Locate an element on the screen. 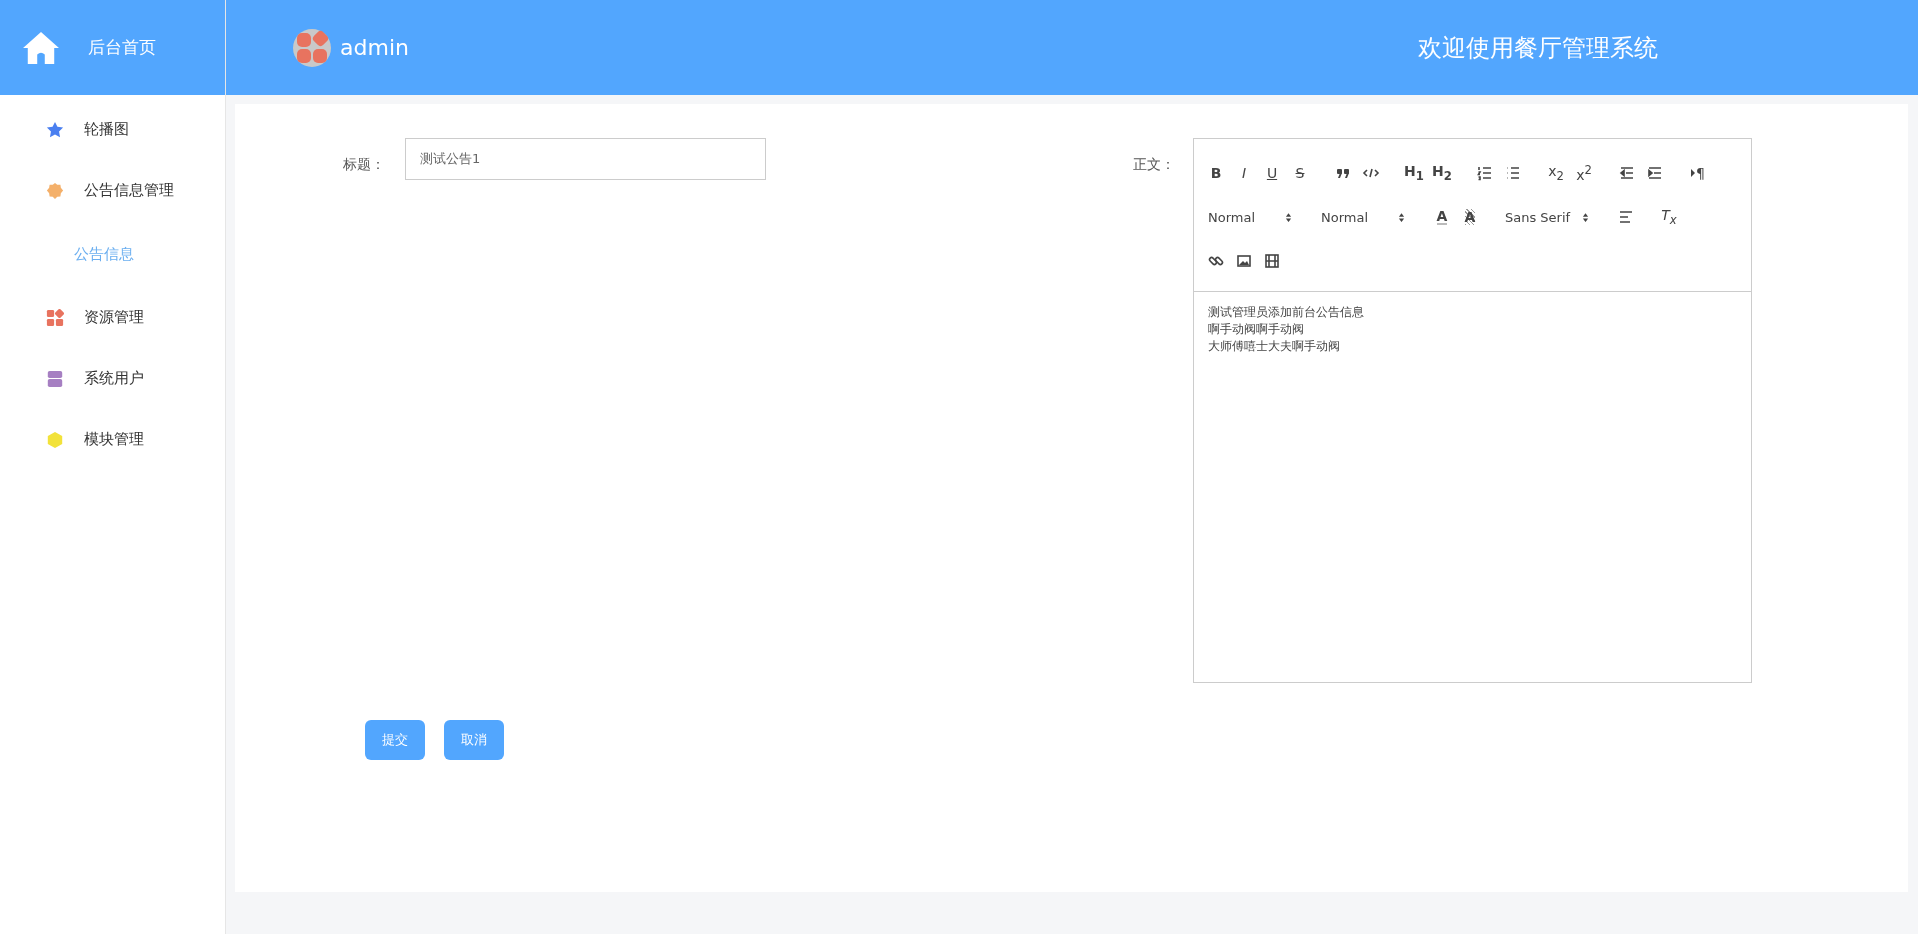 The image size is (1918, 934). home-icon is located at coordinates (41, 47).